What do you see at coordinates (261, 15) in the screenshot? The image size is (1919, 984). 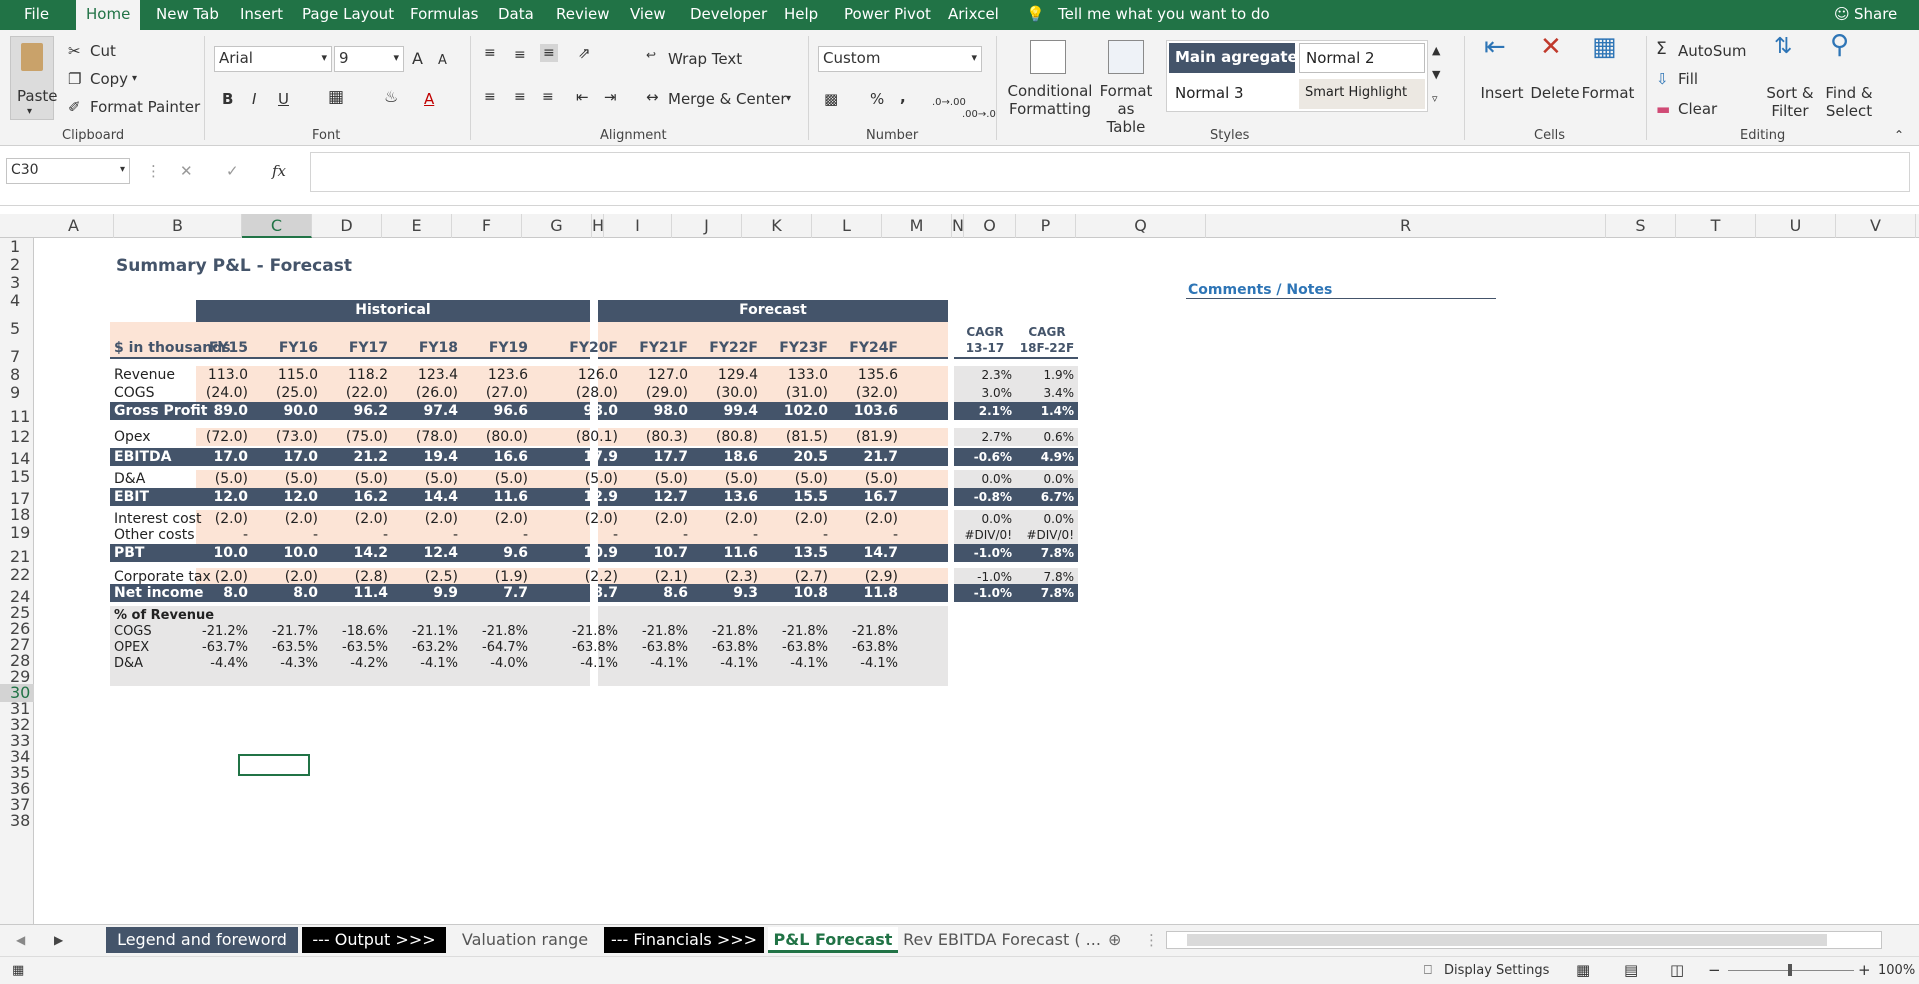 I see `tab-insert: Insert` at bounding box center [261, 15].